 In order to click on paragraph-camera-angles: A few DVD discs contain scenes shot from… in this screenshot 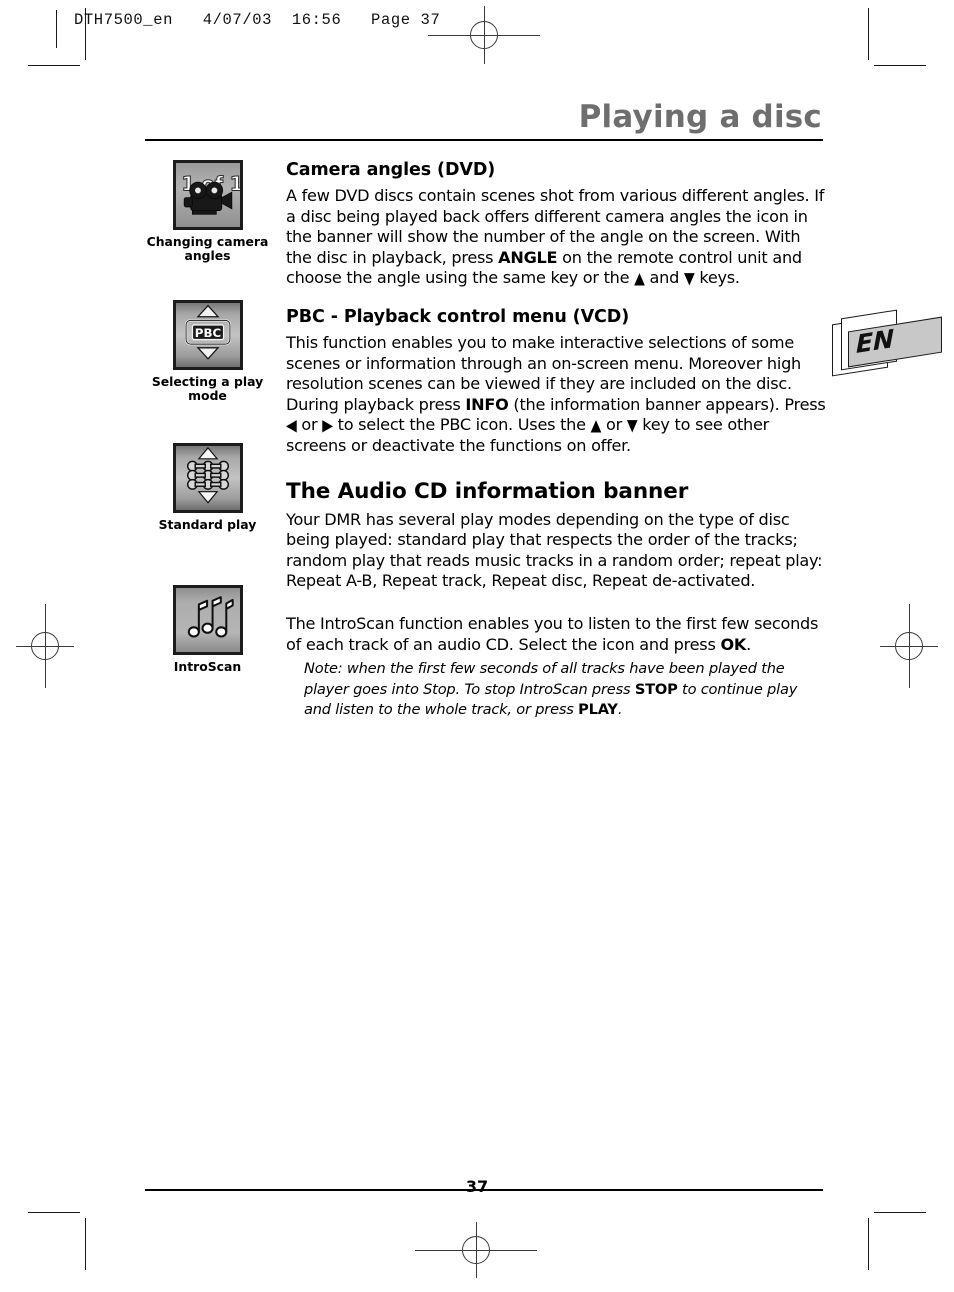, I will do `click(555, 237)`.